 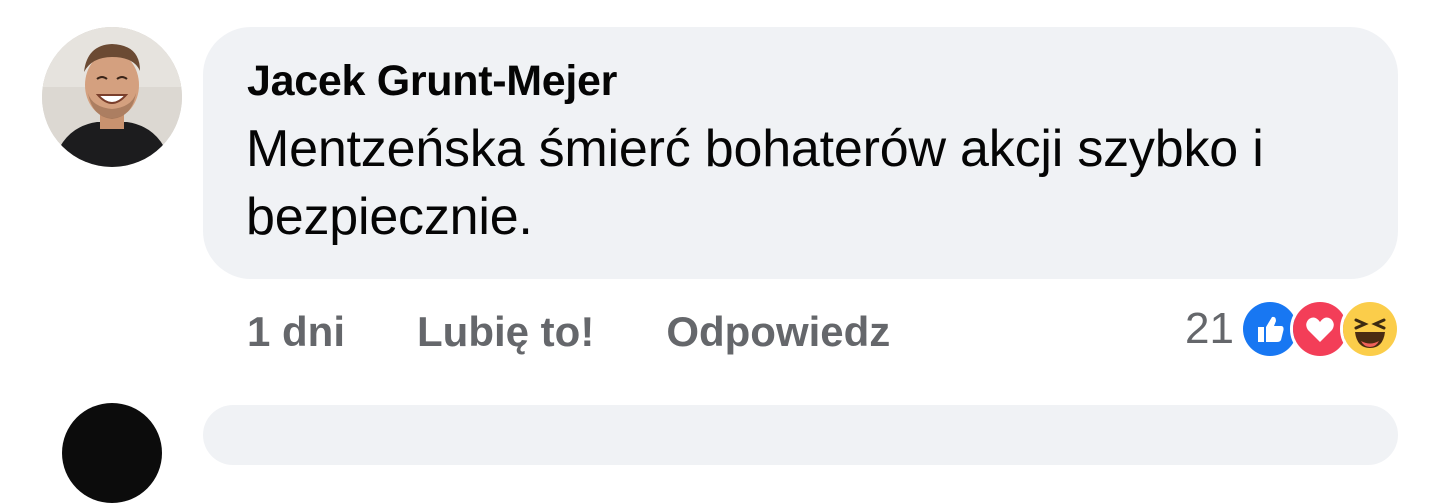 I want to click on avatar, so click(x=112, y=97).